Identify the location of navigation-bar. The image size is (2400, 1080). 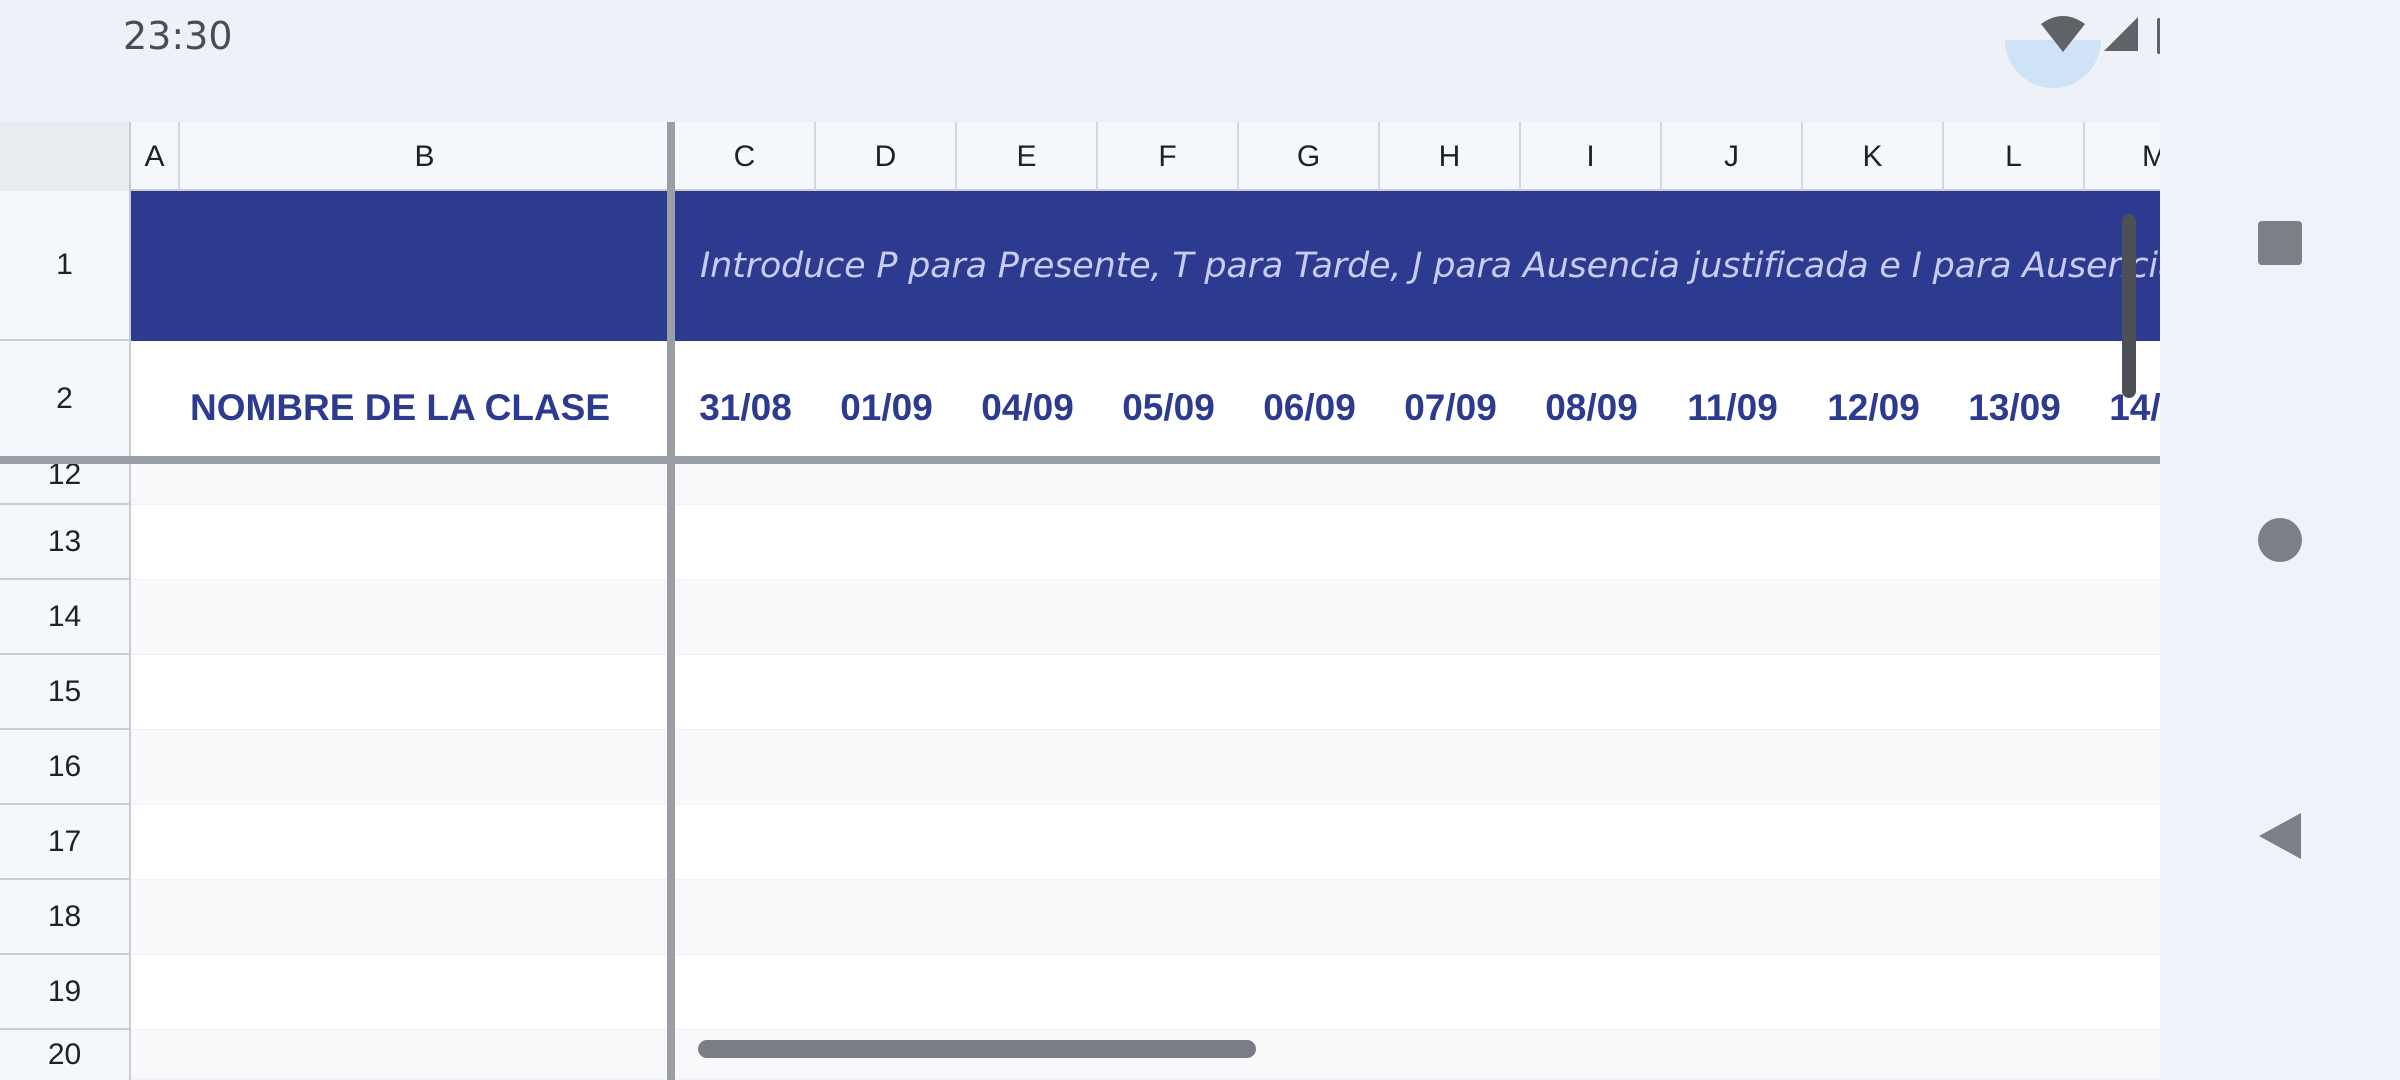
(2280, 540).